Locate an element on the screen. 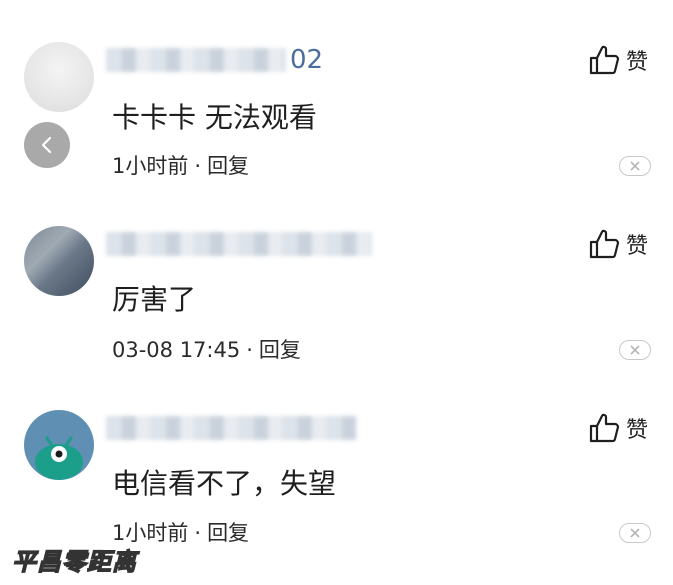  comment-time: 1小时前 is located at coordinates (150, 166).